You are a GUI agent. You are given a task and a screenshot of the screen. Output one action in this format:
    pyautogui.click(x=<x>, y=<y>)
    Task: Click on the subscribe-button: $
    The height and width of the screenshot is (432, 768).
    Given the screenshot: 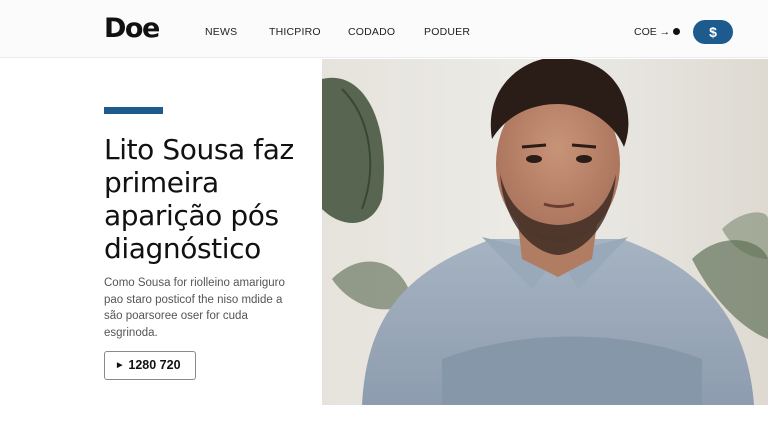 What is the action you would take?
    pyautogui.click(x=713, y=32)
    